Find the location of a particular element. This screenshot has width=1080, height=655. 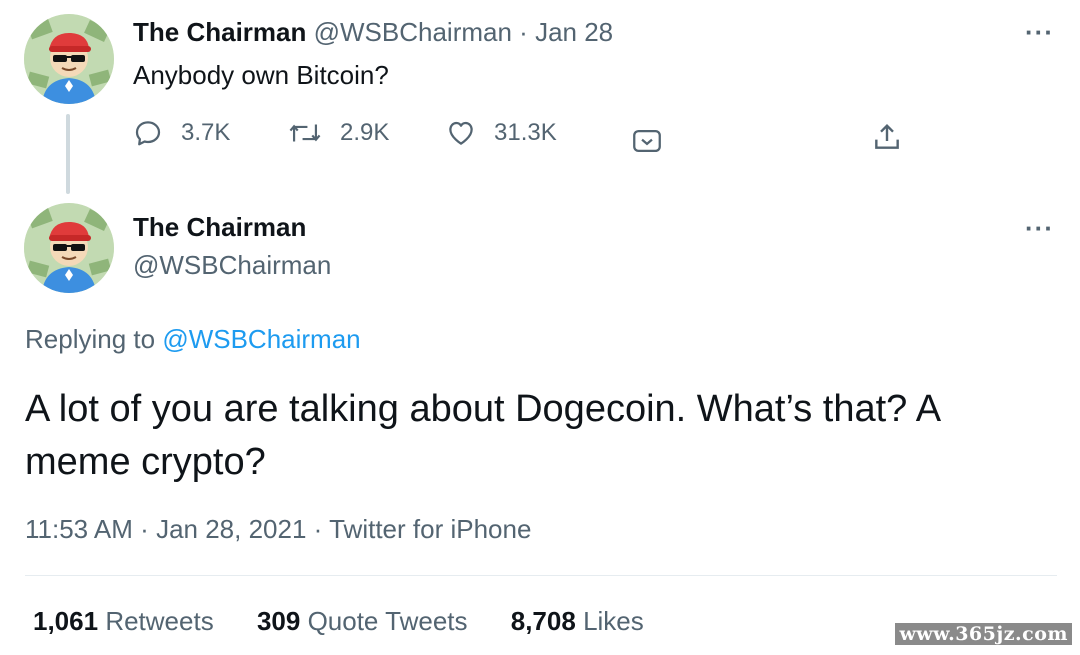

reply-button: 3.7K is located at coordinates (181, 133).